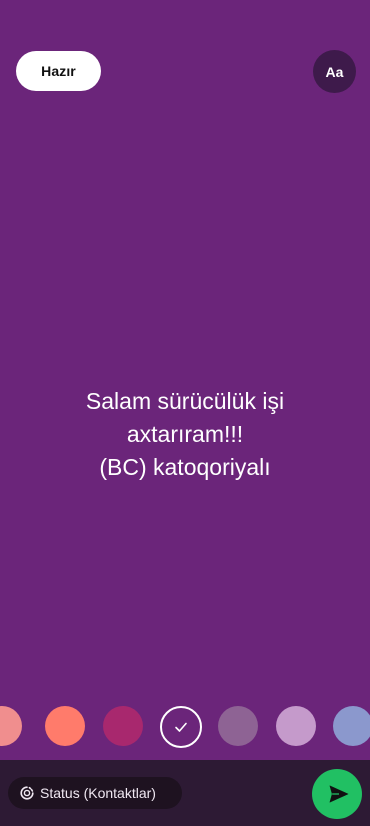 Image resolution: width=370 pixels, height=826 pixels. I want to click on font-style-button: Aa, so click(334, 71).